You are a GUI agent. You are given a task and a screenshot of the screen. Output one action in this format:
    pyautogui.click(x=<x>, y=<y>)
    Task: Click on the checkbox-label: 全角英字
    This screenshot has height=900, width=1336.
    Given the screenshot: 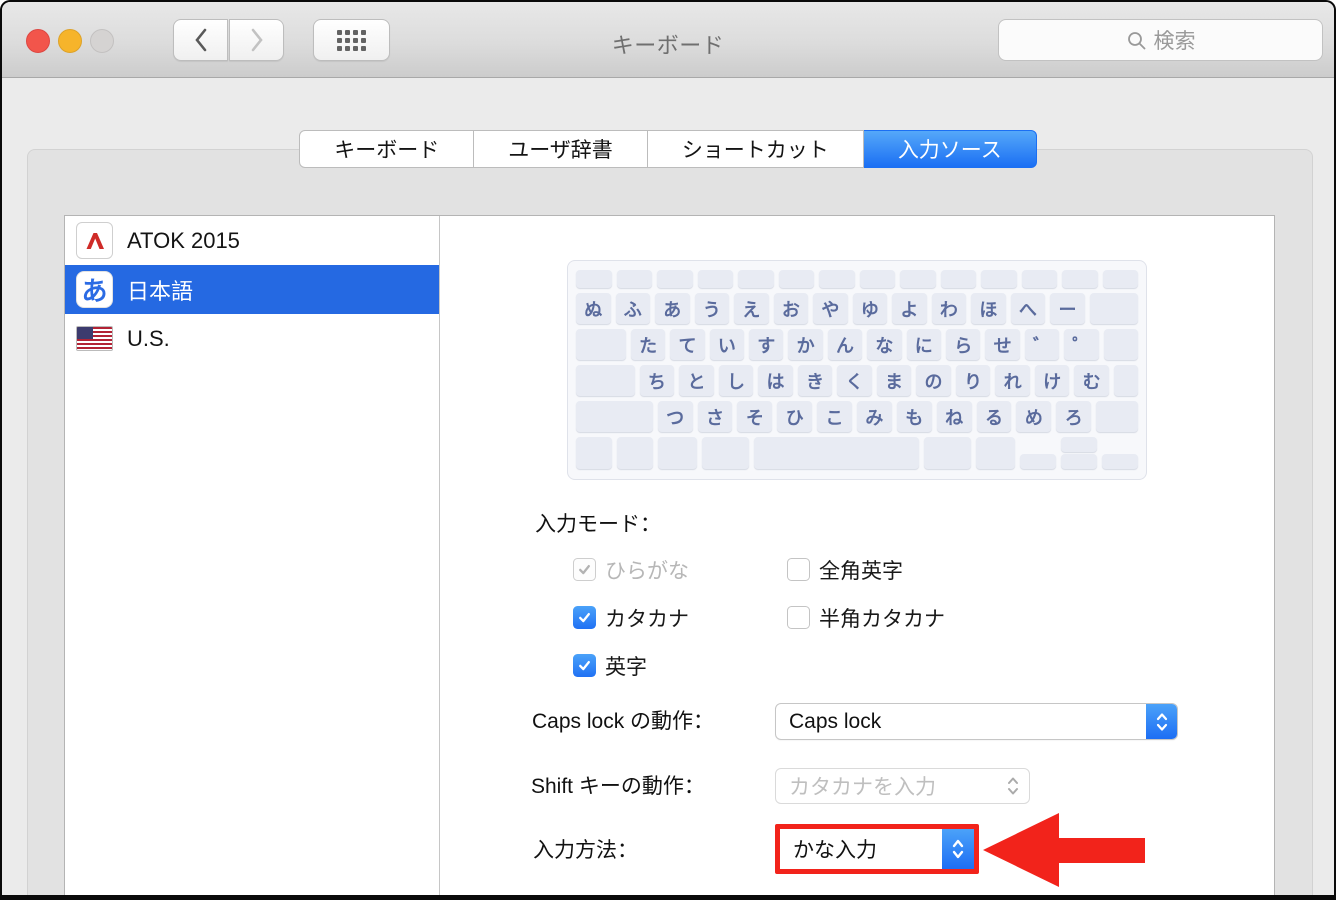 What is the action you would take?
    pyautogui.click(x=861, y=571)
    